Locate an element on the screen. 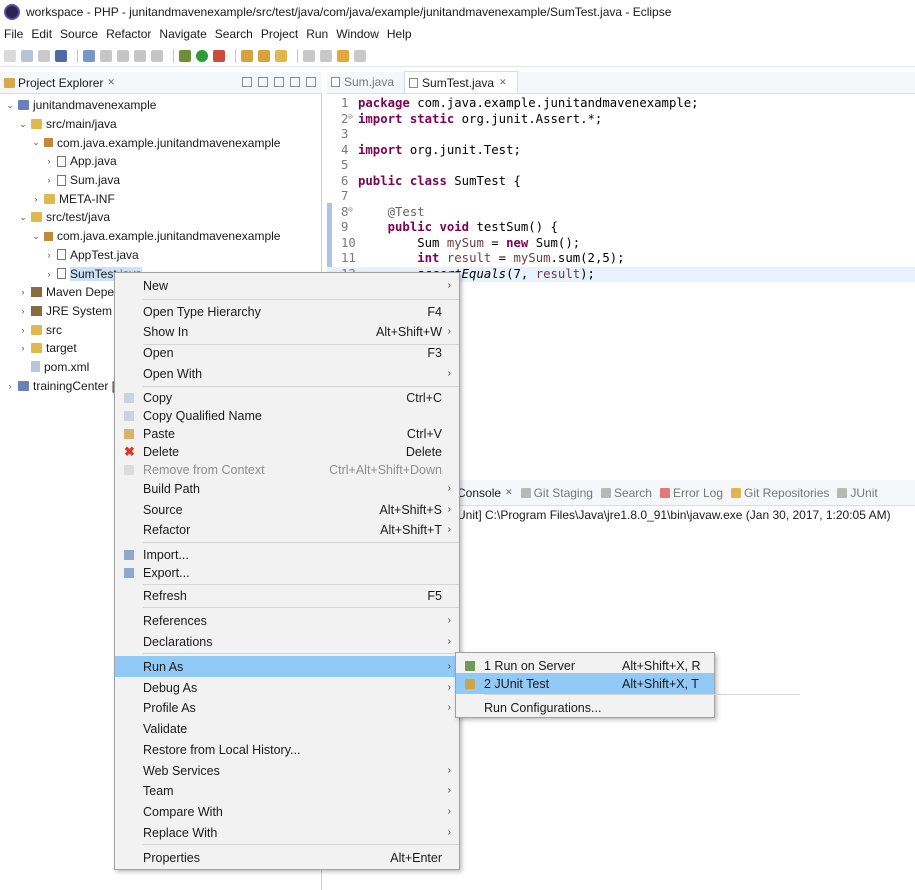  menu-help: Help is located at coordinates (399, 34).